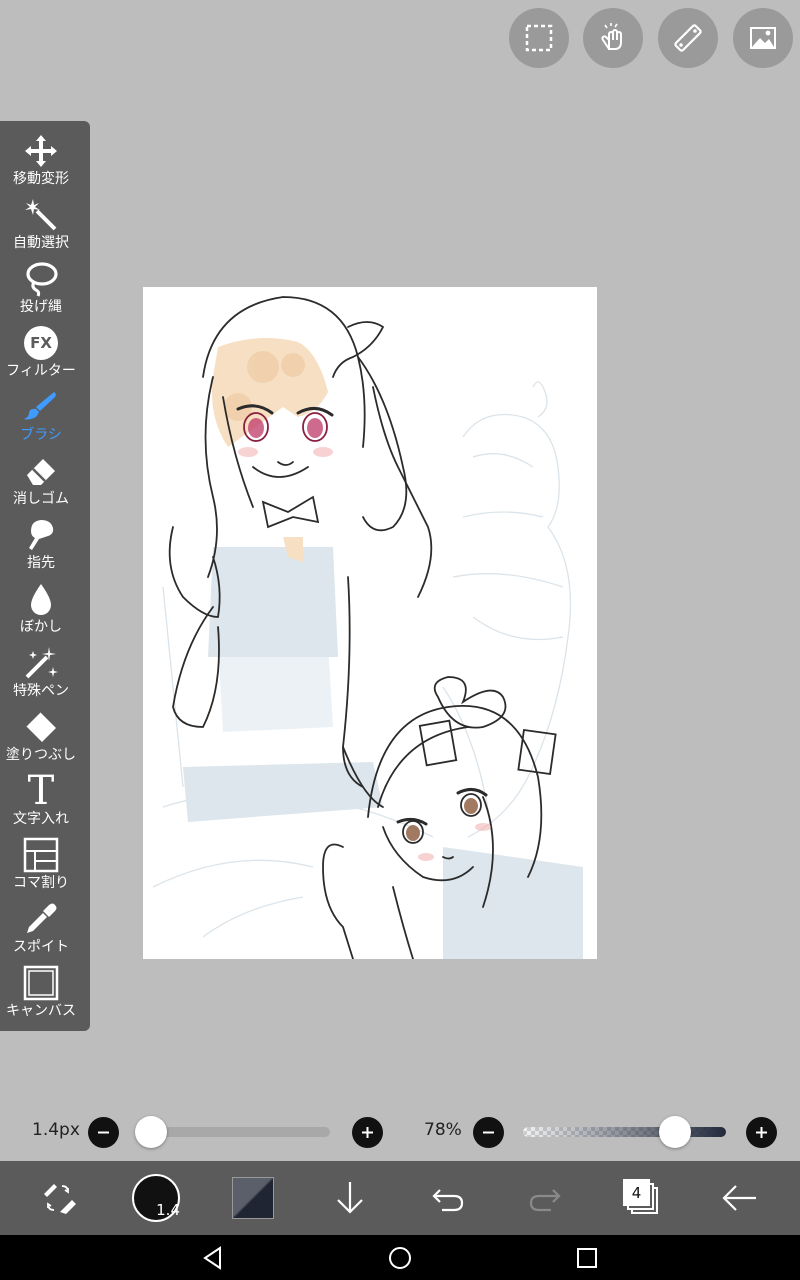 Image resolution: width=800 pixels, height=1280 pixels. I want to click on ruler-button, so click(688, 38).